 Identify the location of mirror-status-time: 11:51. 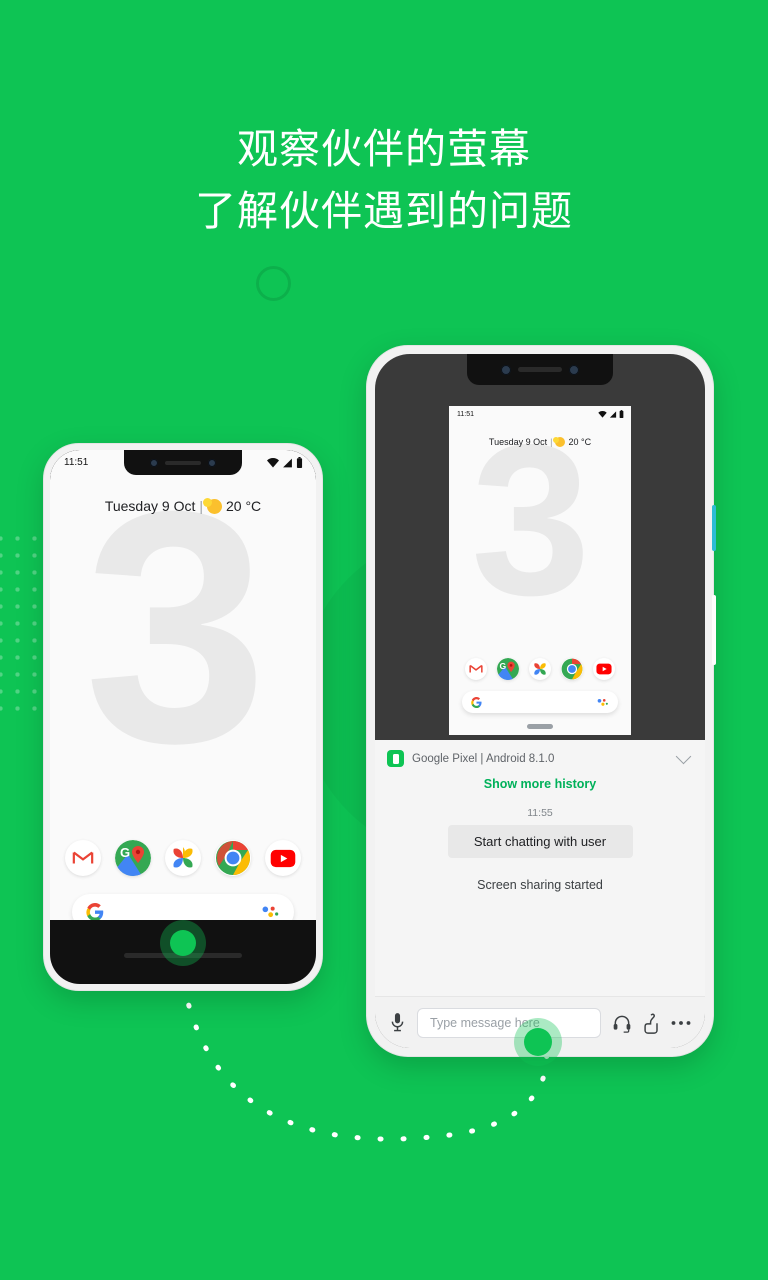
(465, 414).